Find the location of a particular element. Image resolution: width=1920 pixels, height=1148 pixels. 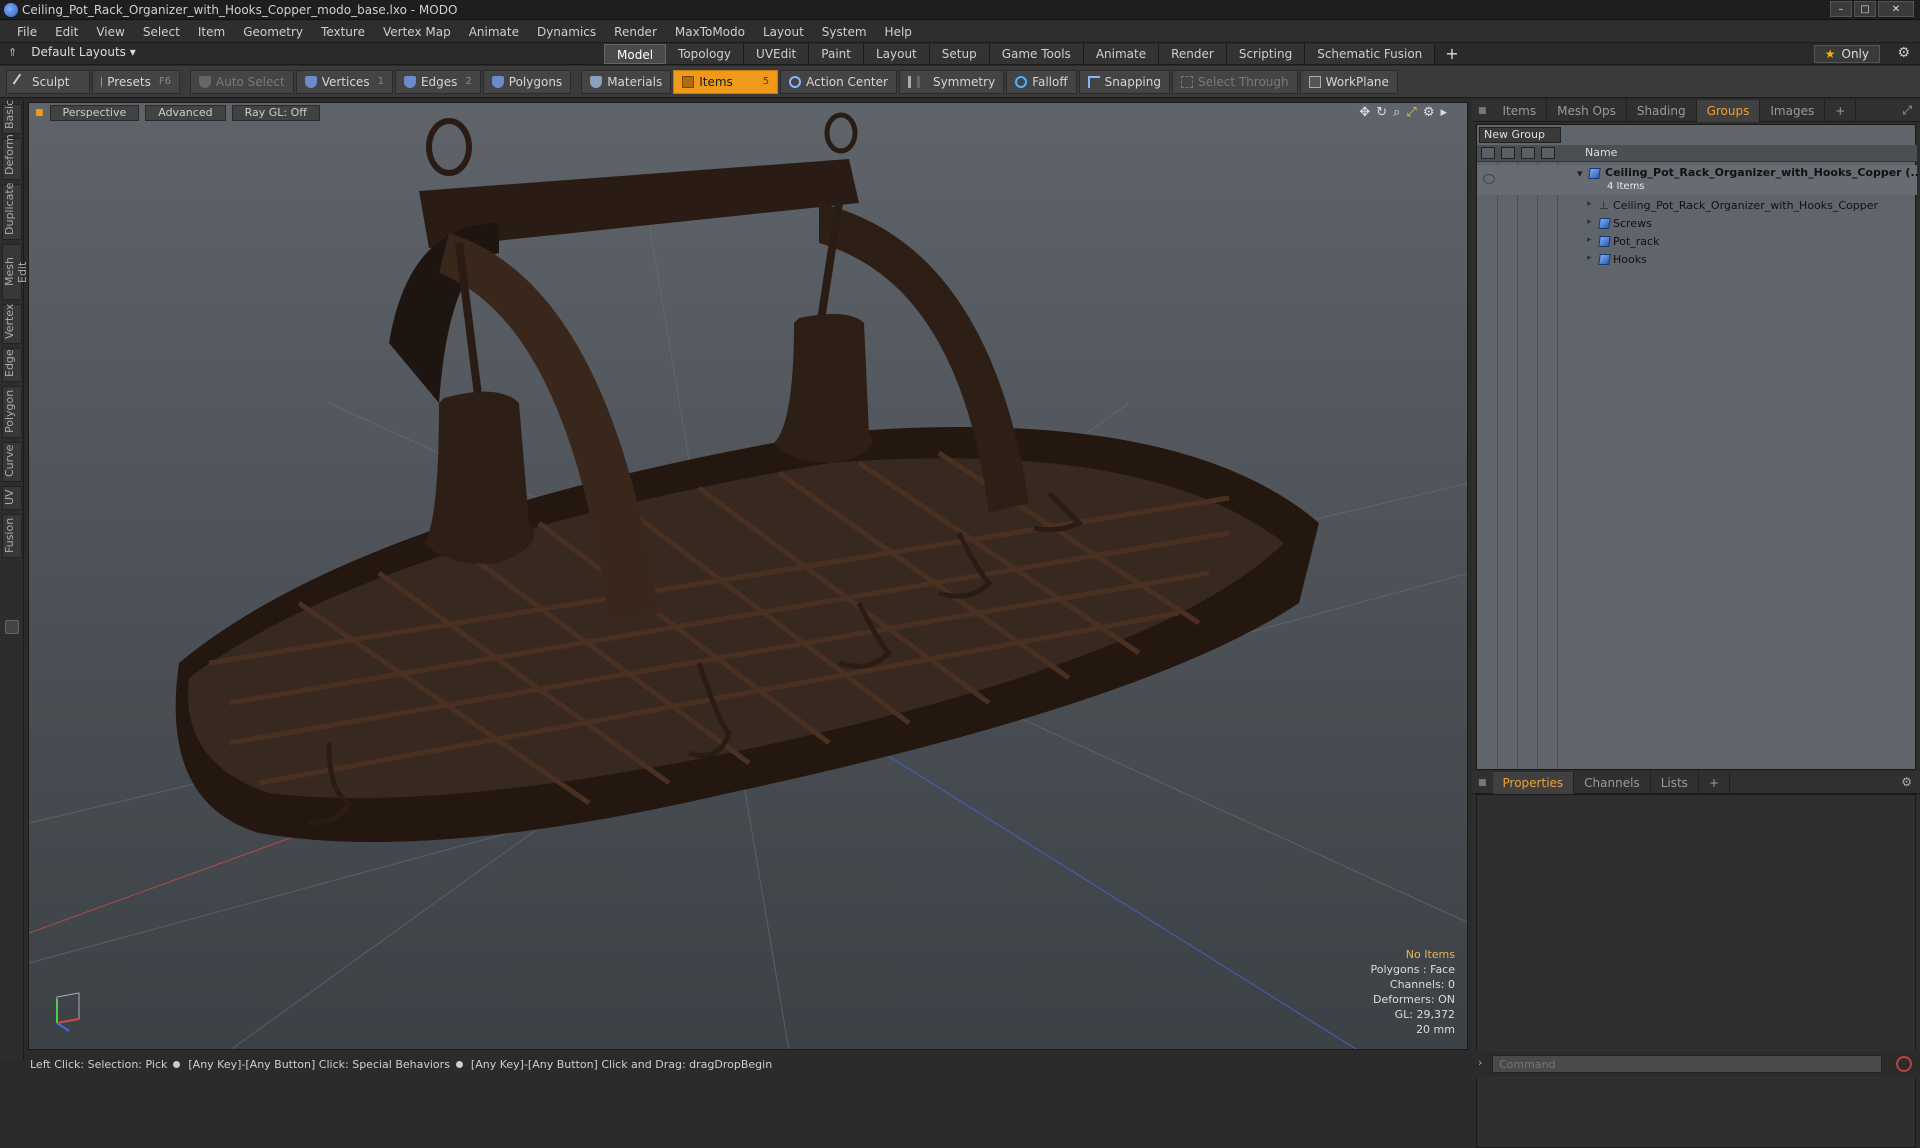

tab-uvedit: UVEdit is located at coordinates (777, 54).